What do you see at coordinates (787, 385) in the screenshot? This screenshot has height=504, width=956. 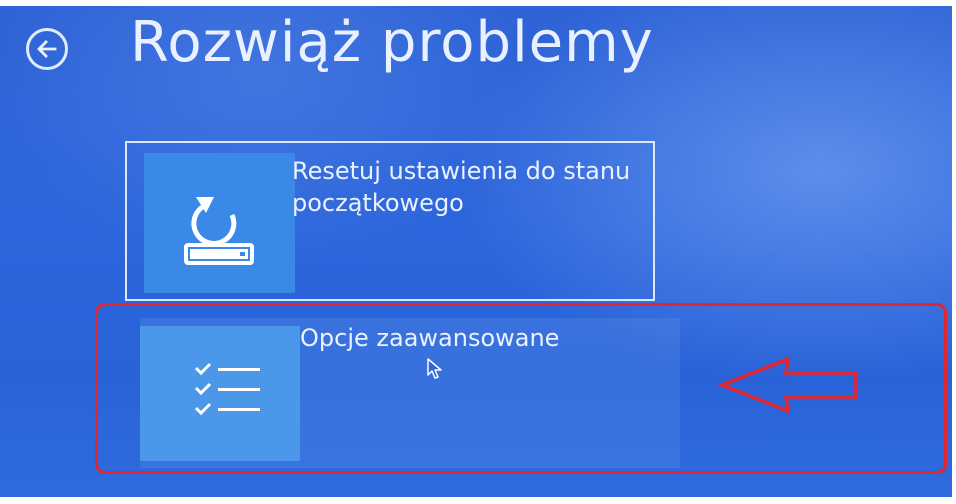 I see `red-left-arrow` at bounding box center [787, 385].